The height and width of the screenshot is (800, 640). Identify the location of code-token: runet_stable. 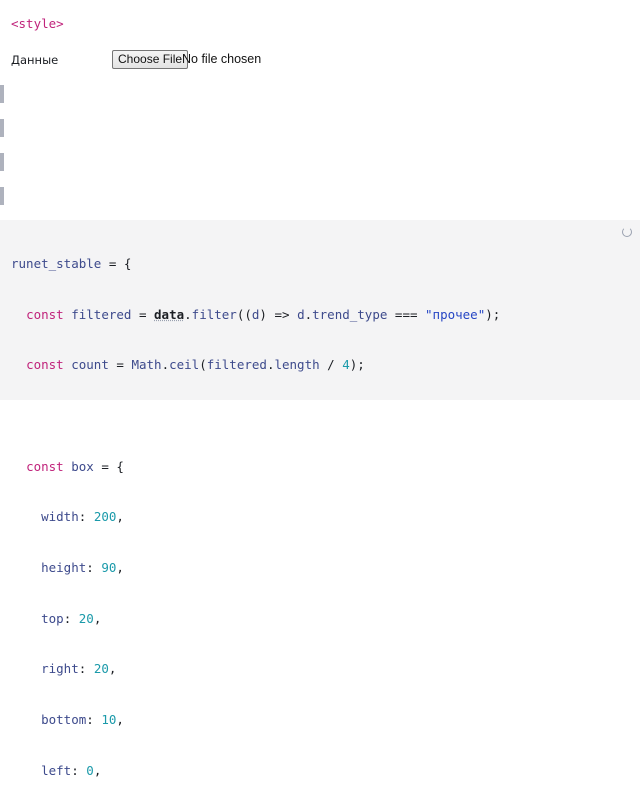
(56, 263).